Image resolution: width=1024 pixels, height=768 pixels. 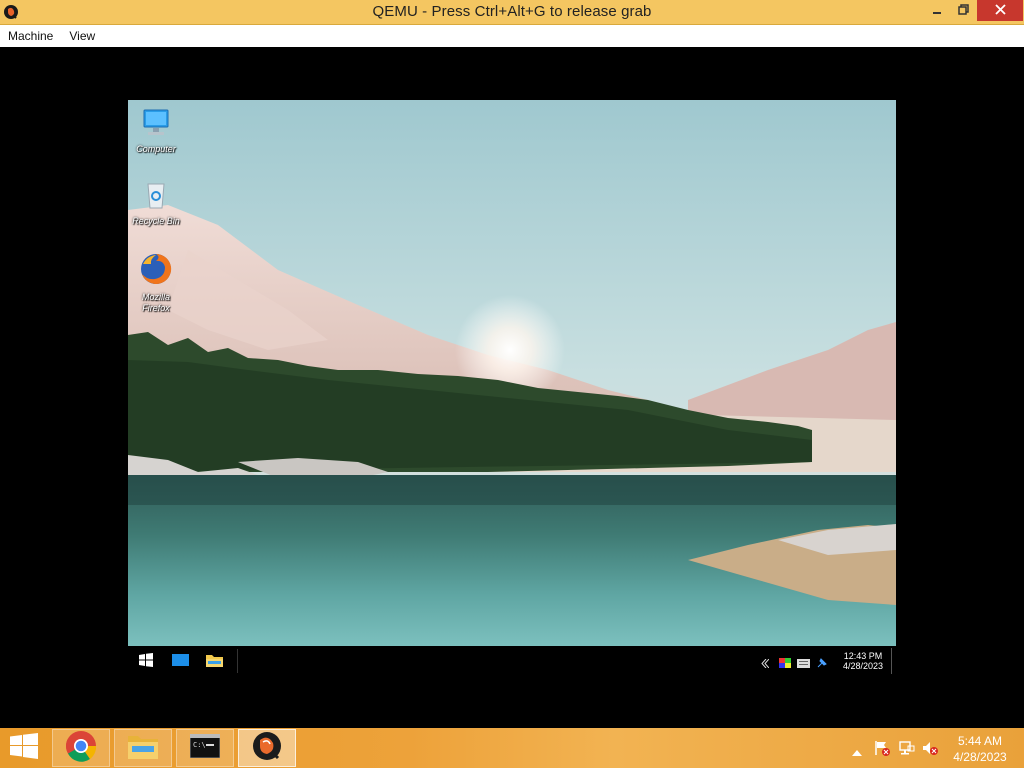 What do you see at coordinates (30, 36) in the screenshot?
I see `menu-machine: Machine` at bounding box center [30, 36].